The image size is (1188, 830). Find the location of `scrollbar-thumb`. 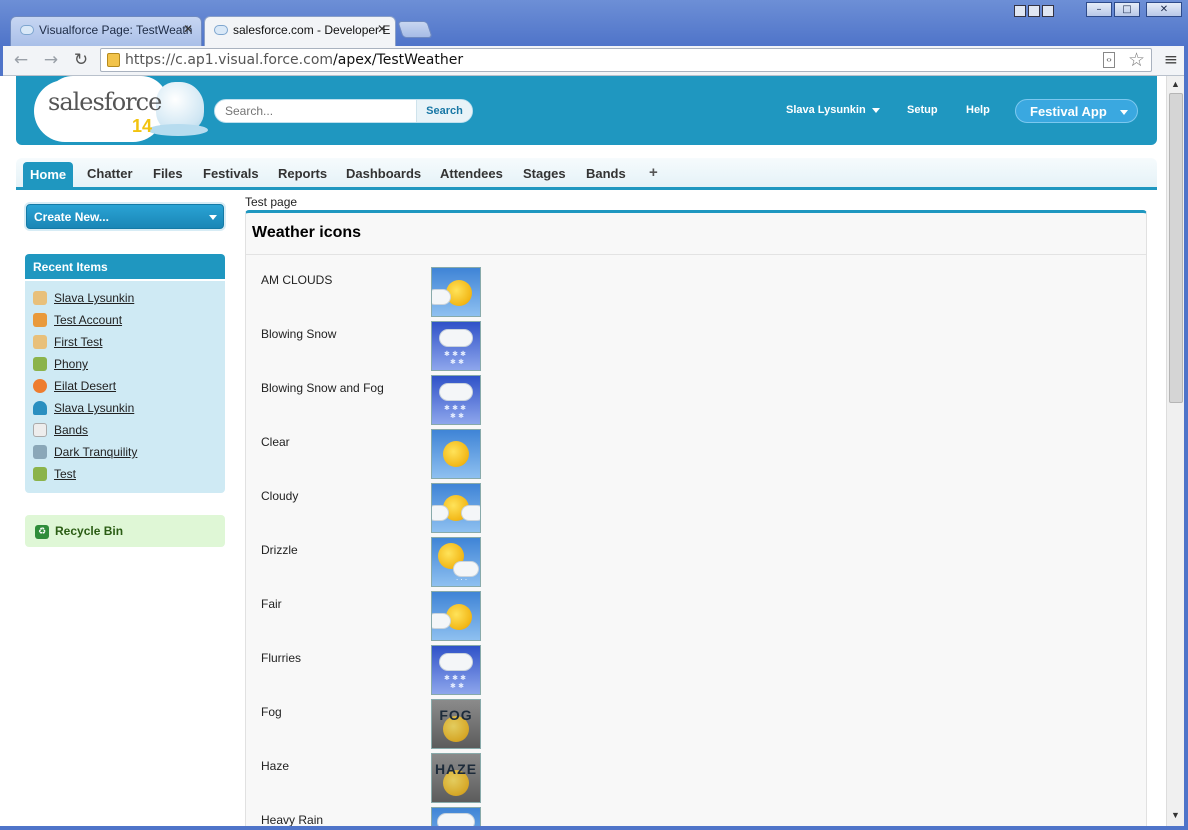

scrollbar-thumb is located at coordinates (1176, 248).